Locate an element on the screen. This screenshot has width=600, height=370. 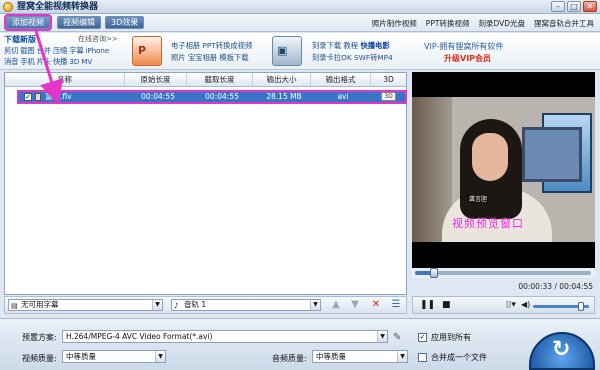
subtitle-select: ▤ 无可用字幕 ▼ is located at coordinates (85, 305).